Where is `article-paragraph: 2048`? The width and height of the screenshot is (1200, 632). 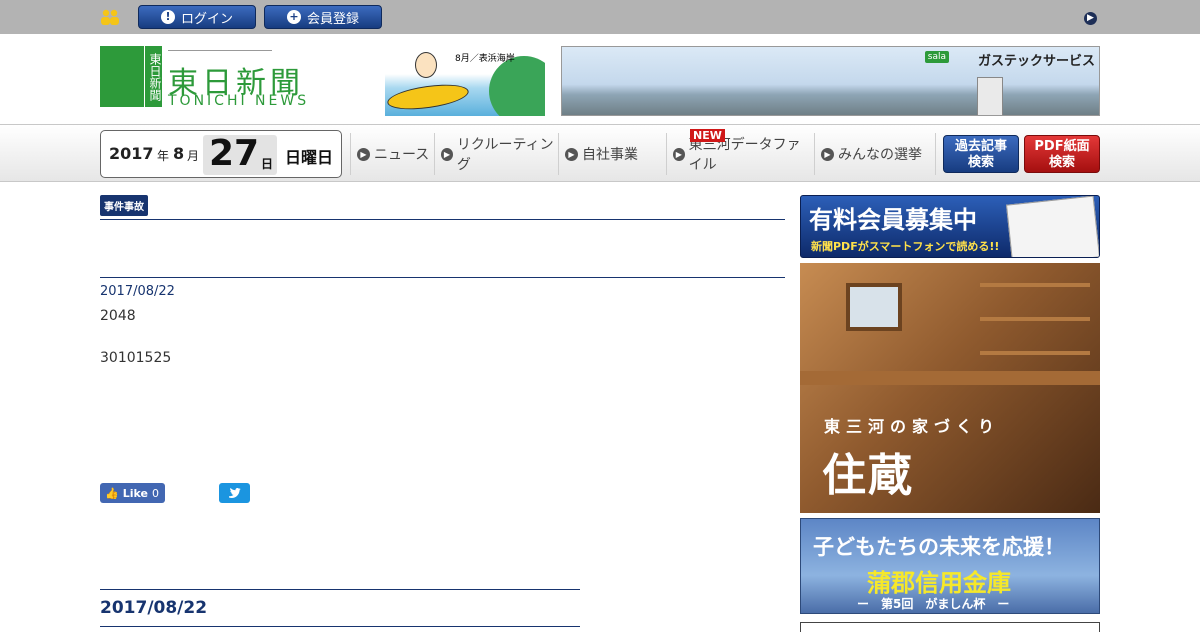 article-paragraph: 2048 is located at coordinates (118, 316).